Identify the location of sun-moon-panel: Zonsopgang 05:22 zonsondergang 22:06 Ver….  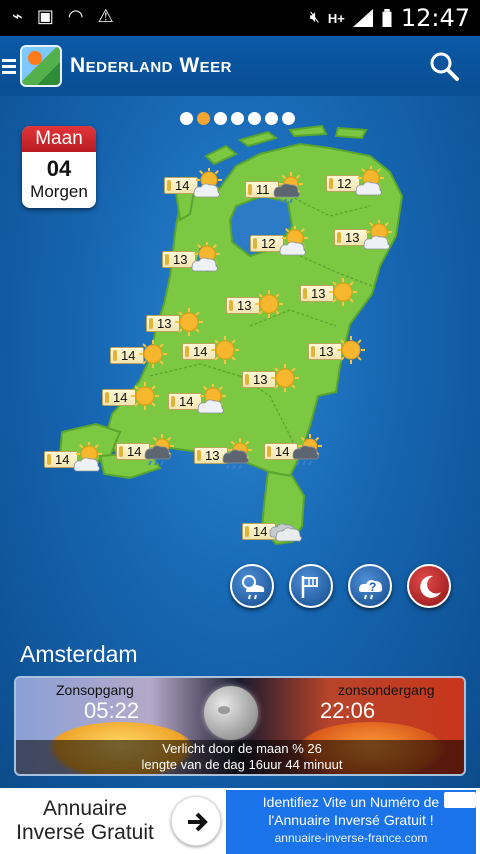
(240, 726).